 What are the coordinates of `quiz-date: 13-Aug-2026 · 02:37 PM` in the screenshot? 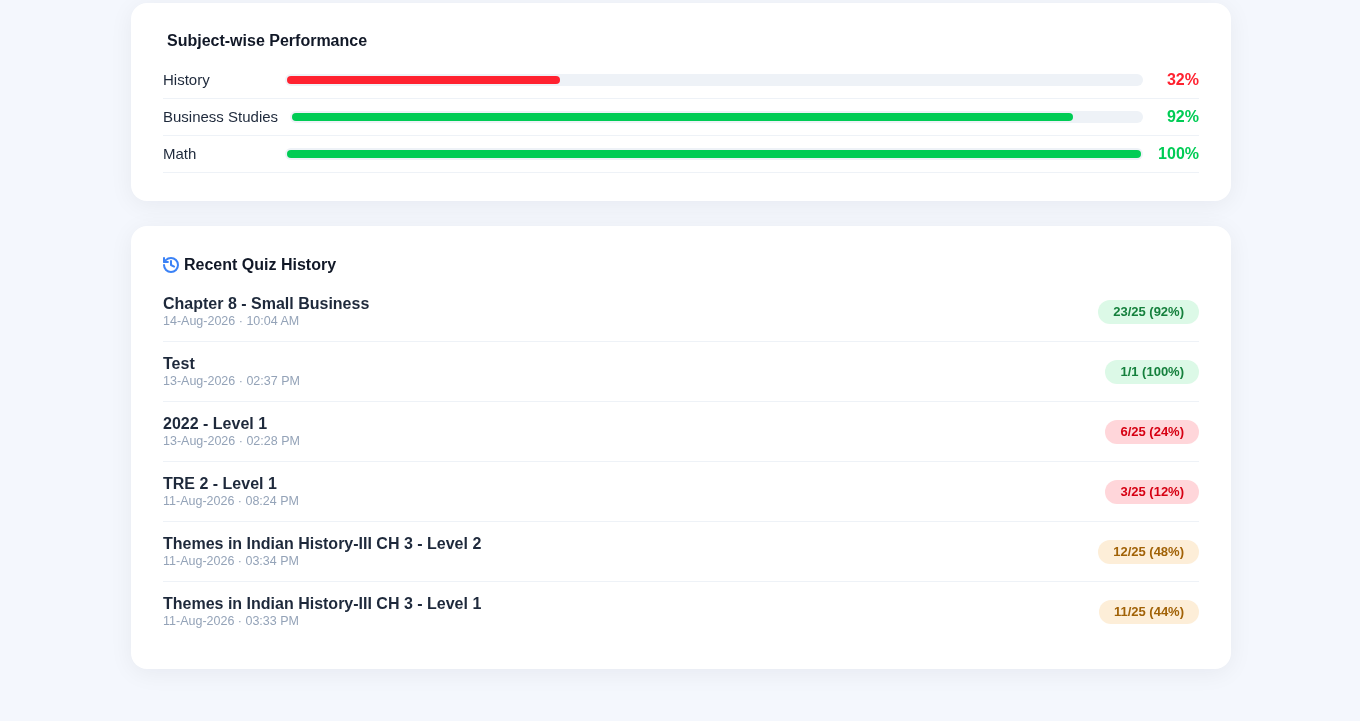 It's located at (231, 381).